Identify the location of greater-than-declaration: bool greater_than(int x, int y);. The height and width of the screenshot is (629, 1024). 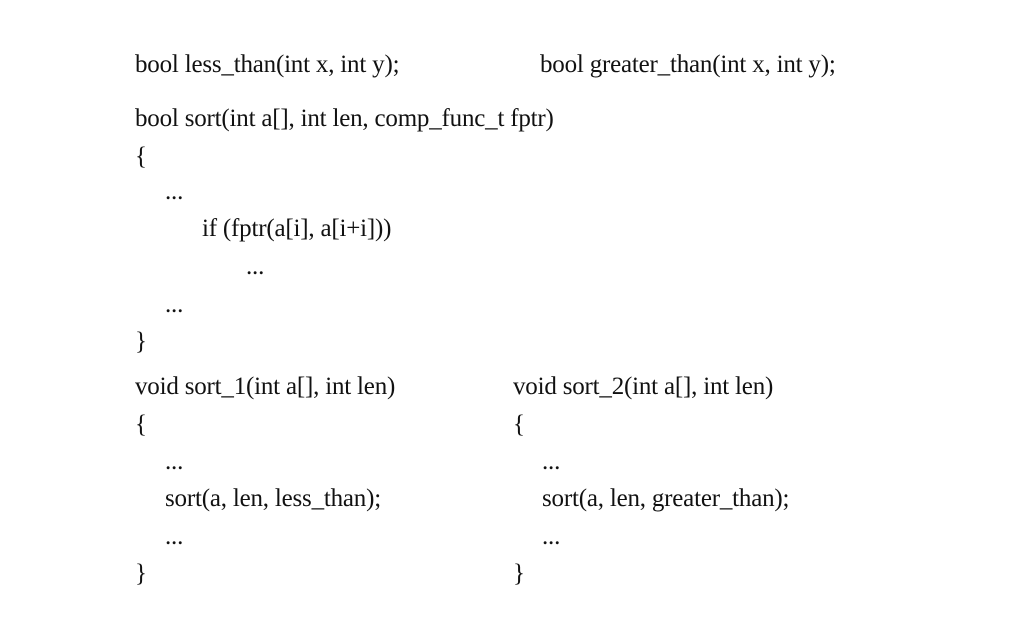
(688, 64).